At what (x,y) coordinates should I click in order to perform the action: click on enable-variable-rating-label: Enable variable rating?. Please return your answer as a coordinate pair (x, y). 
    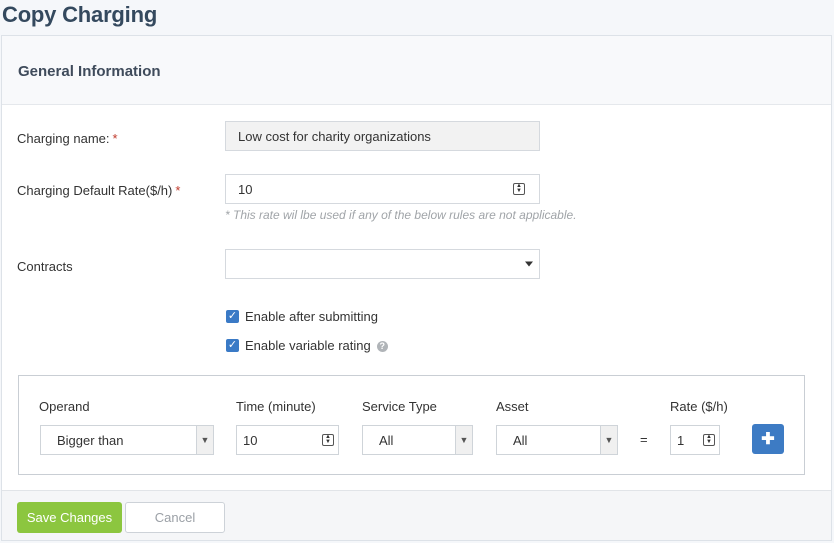
    Looking at the image, I should click on (316, 345).